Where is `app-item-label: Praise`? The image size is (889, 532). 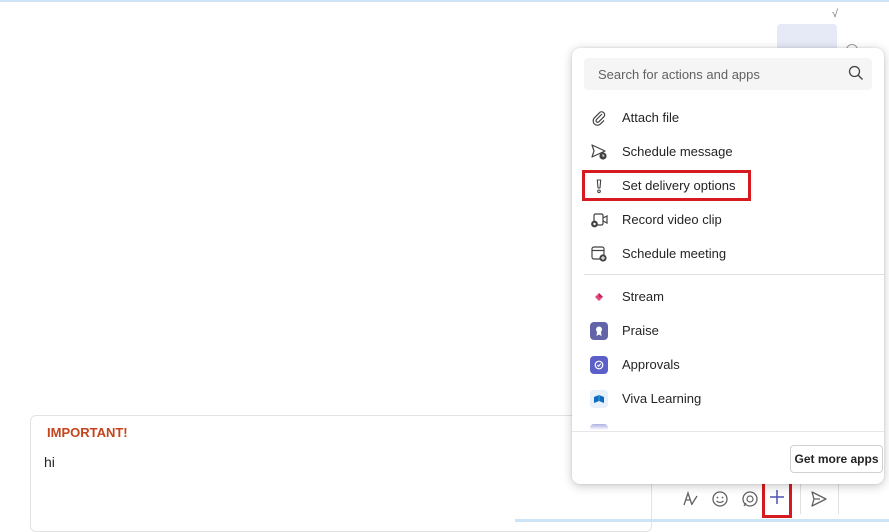
app-item-label: Praise is located at coordinates (640, 330).